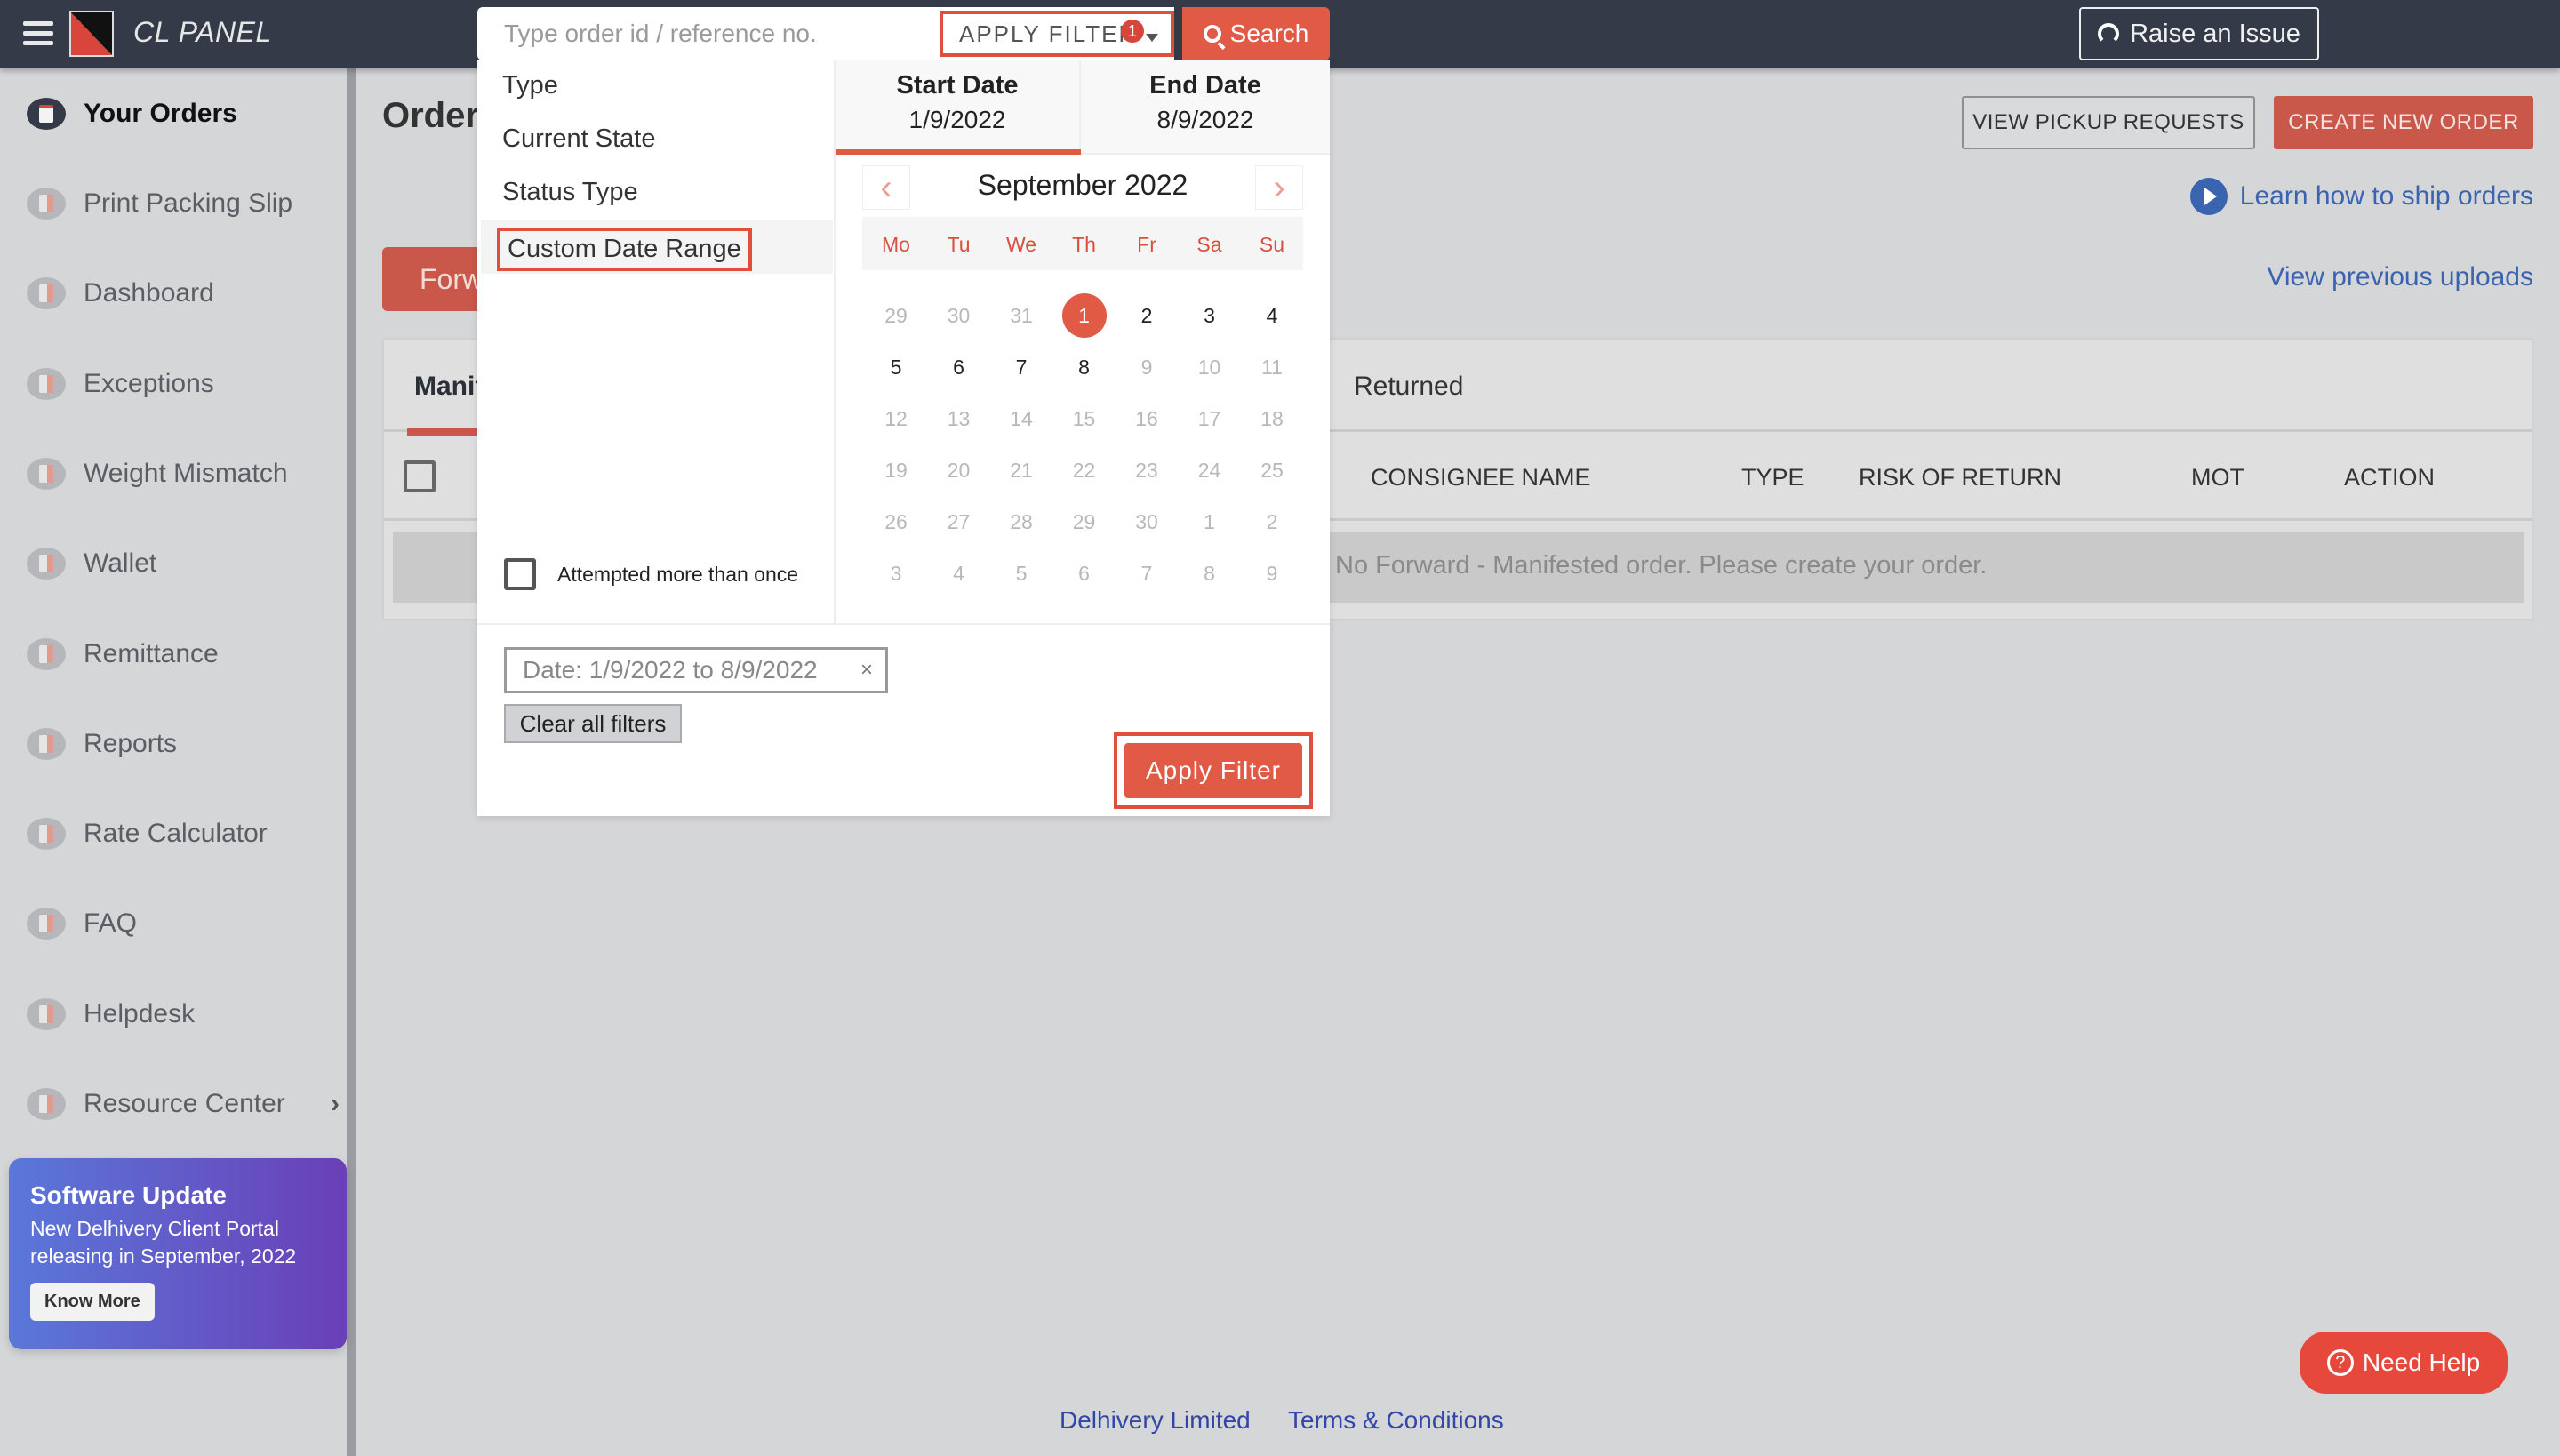  Describe the element at coordinates (959, 418) in the screenshot. I see `calendar-day: 13` at that location.